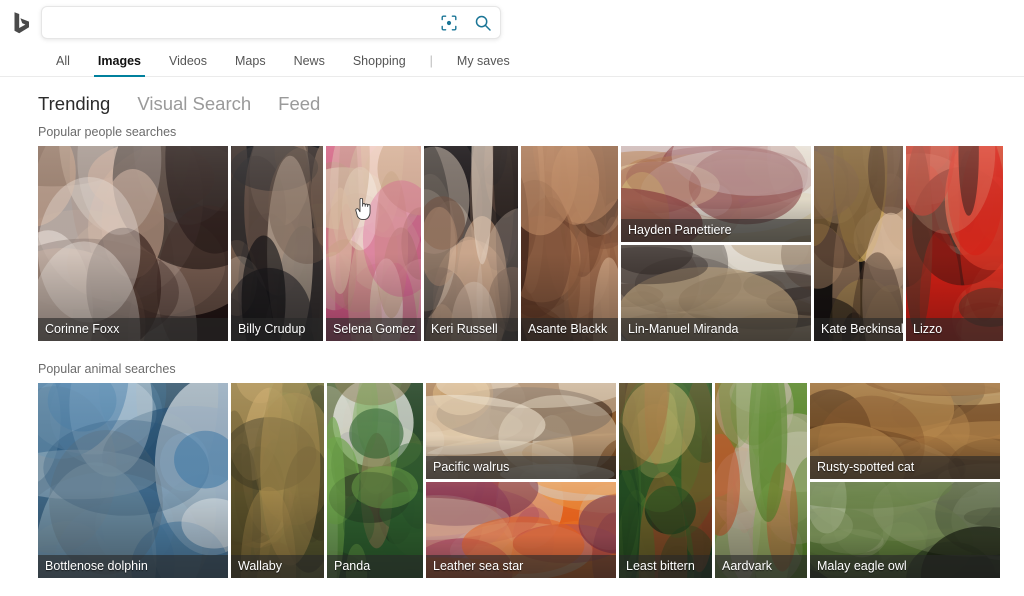 The height and width of the screenshot is (596, 1024). I want to click on image-tile: Hayden Panettiere, so click(716, 194).